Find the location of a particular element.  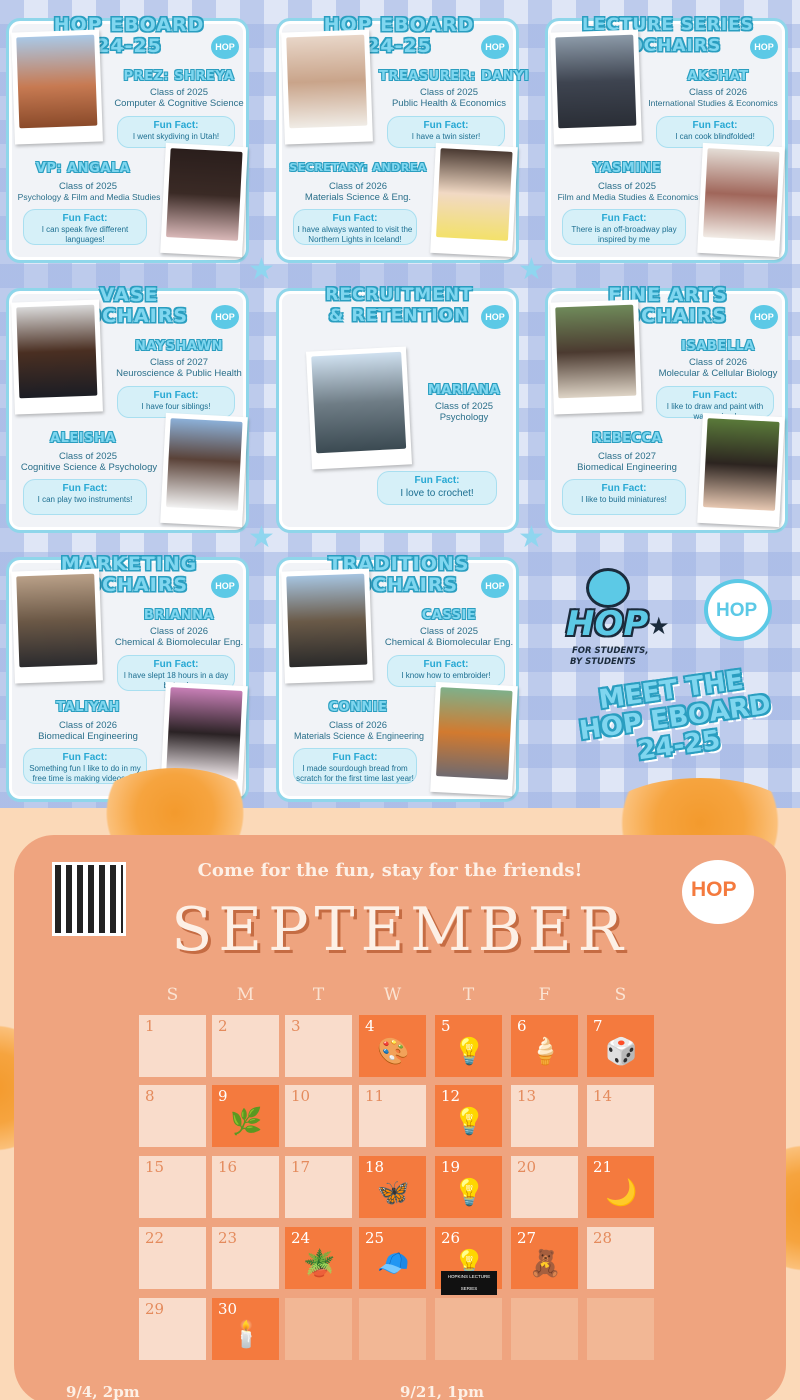

major: Biomedical Engineering is located at coordinates (88, 736).